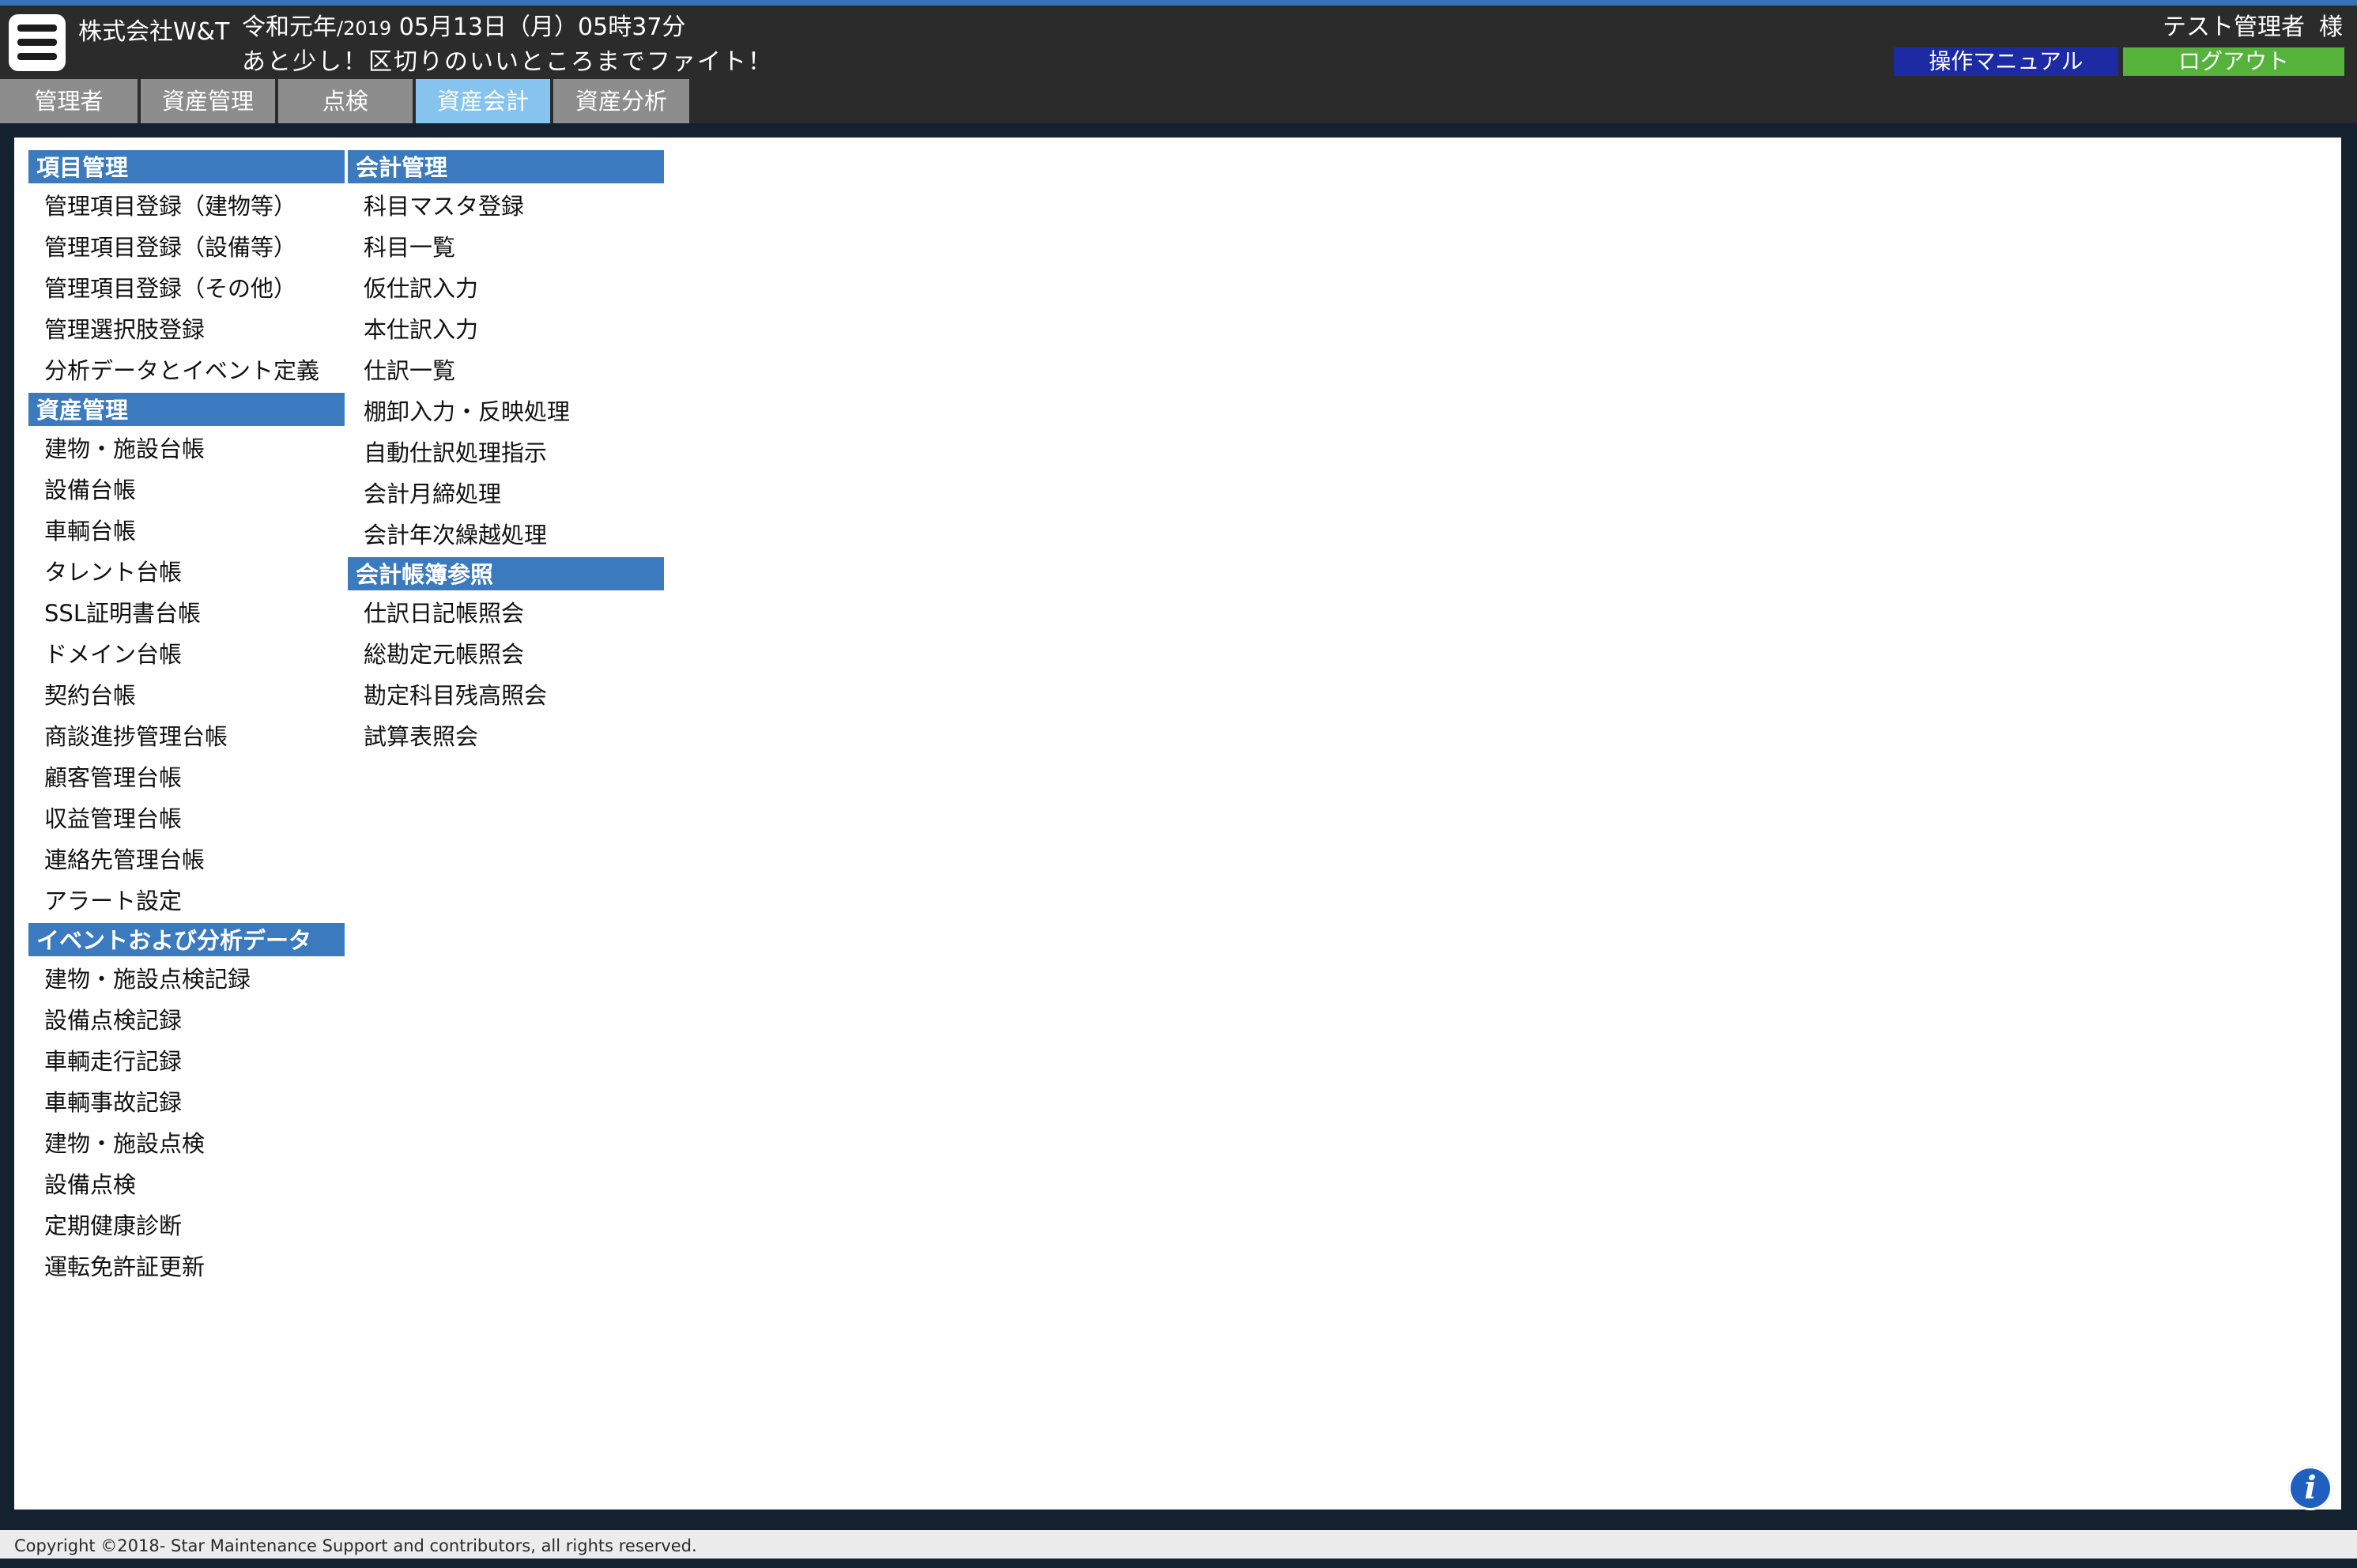 The image size is (2357, 1568). Describe the element at coordinates (508, 62) in the screenshot. I see `motivation-message: あと少し！区切りのいいところまでファイト！` at that location.